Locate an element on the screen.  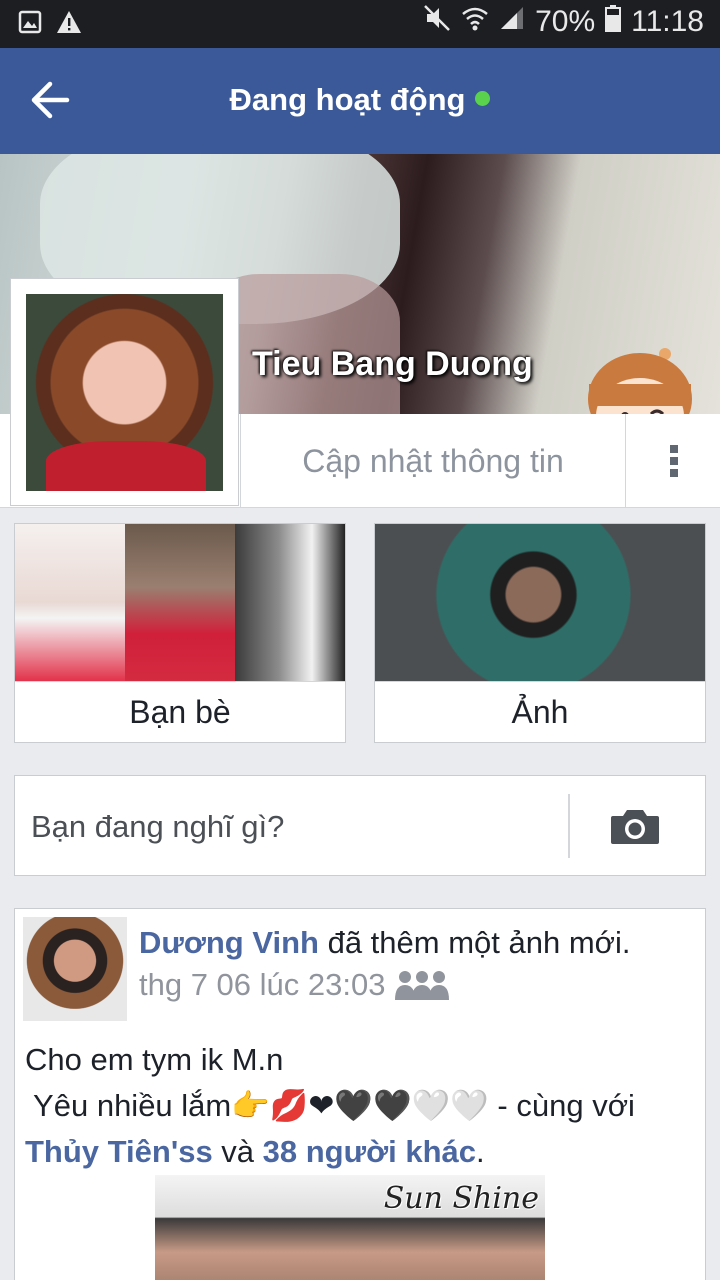
battery-icon is located at coordinates (613, 22).